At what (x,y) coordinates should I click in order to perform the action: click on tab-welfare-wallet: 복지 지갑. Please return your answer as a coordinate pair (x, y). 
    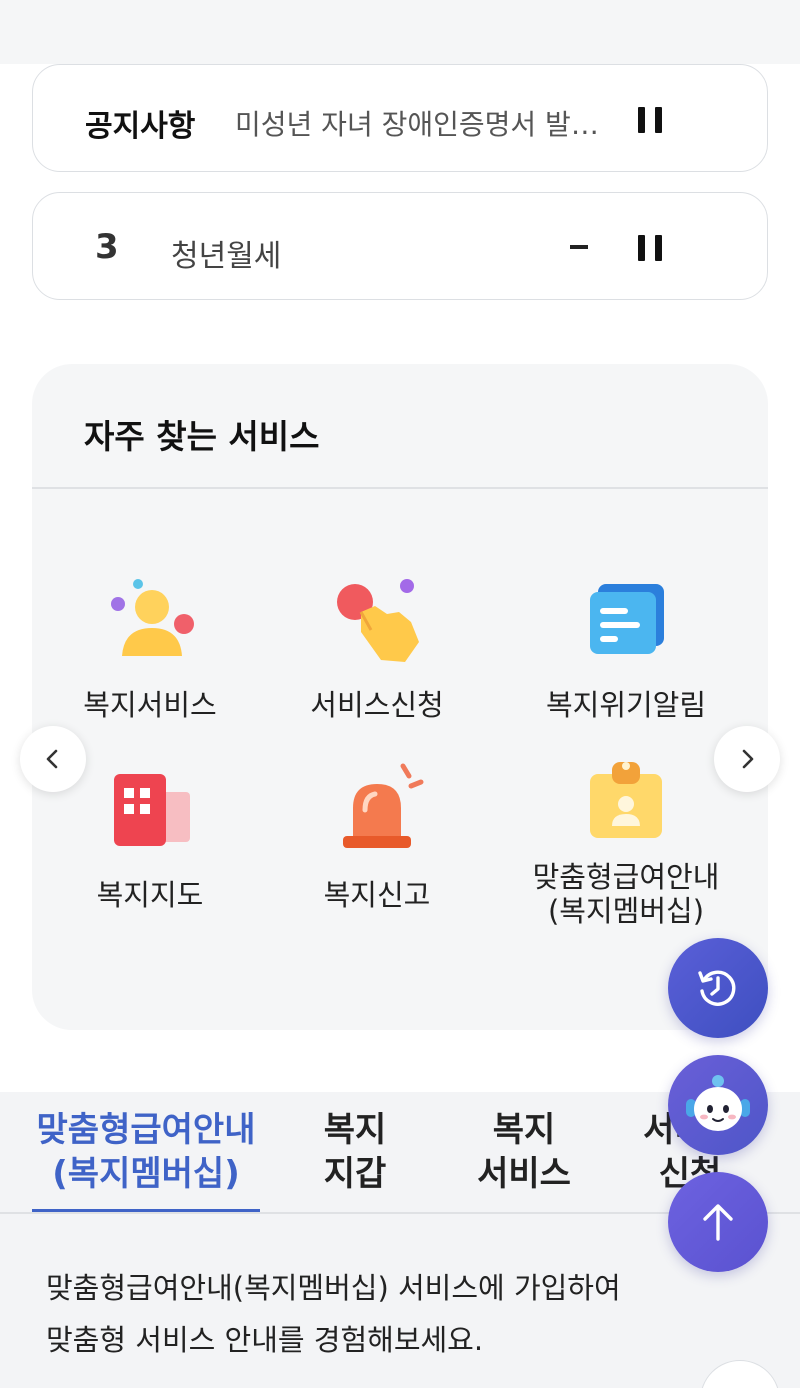
    Looking at the image, I should click on (355, 1152).